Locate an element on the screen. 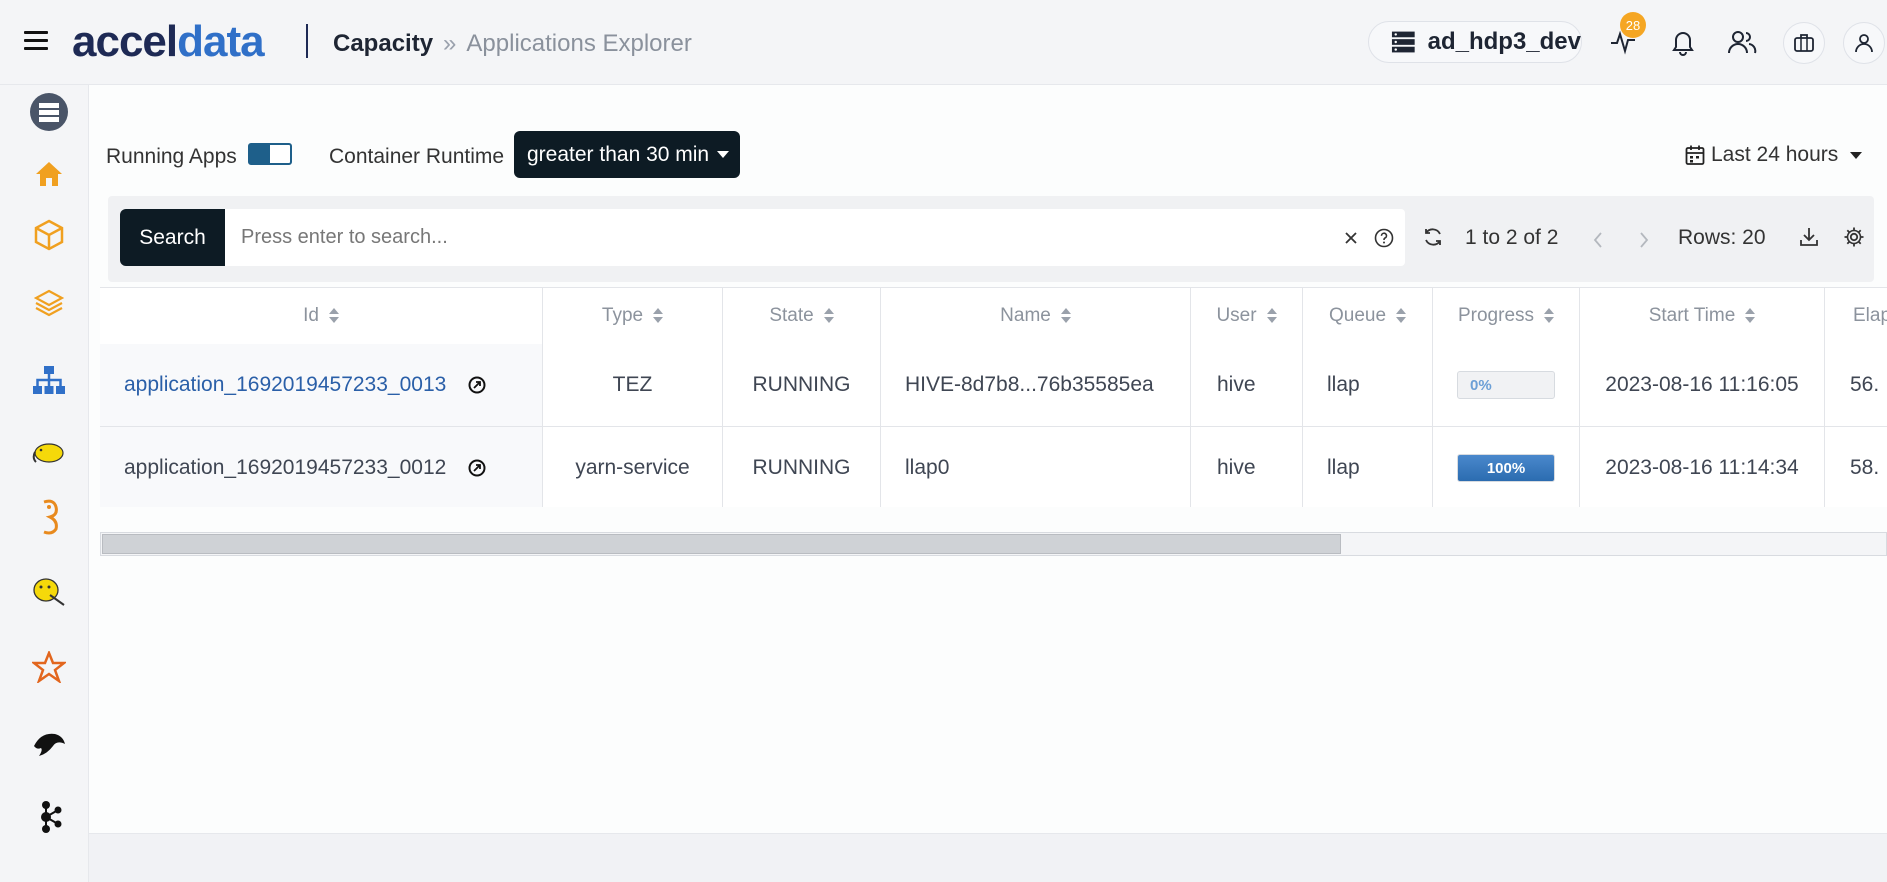  briefcase-icon is located at coordinates (1804, 43).